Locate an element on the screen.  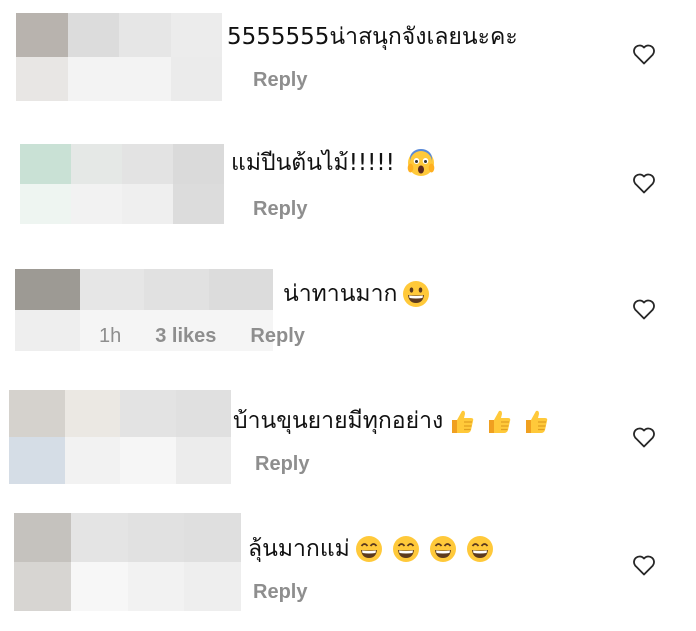
comment-text: ลุ้นมากแม่ is located at coordinates (371, 549).